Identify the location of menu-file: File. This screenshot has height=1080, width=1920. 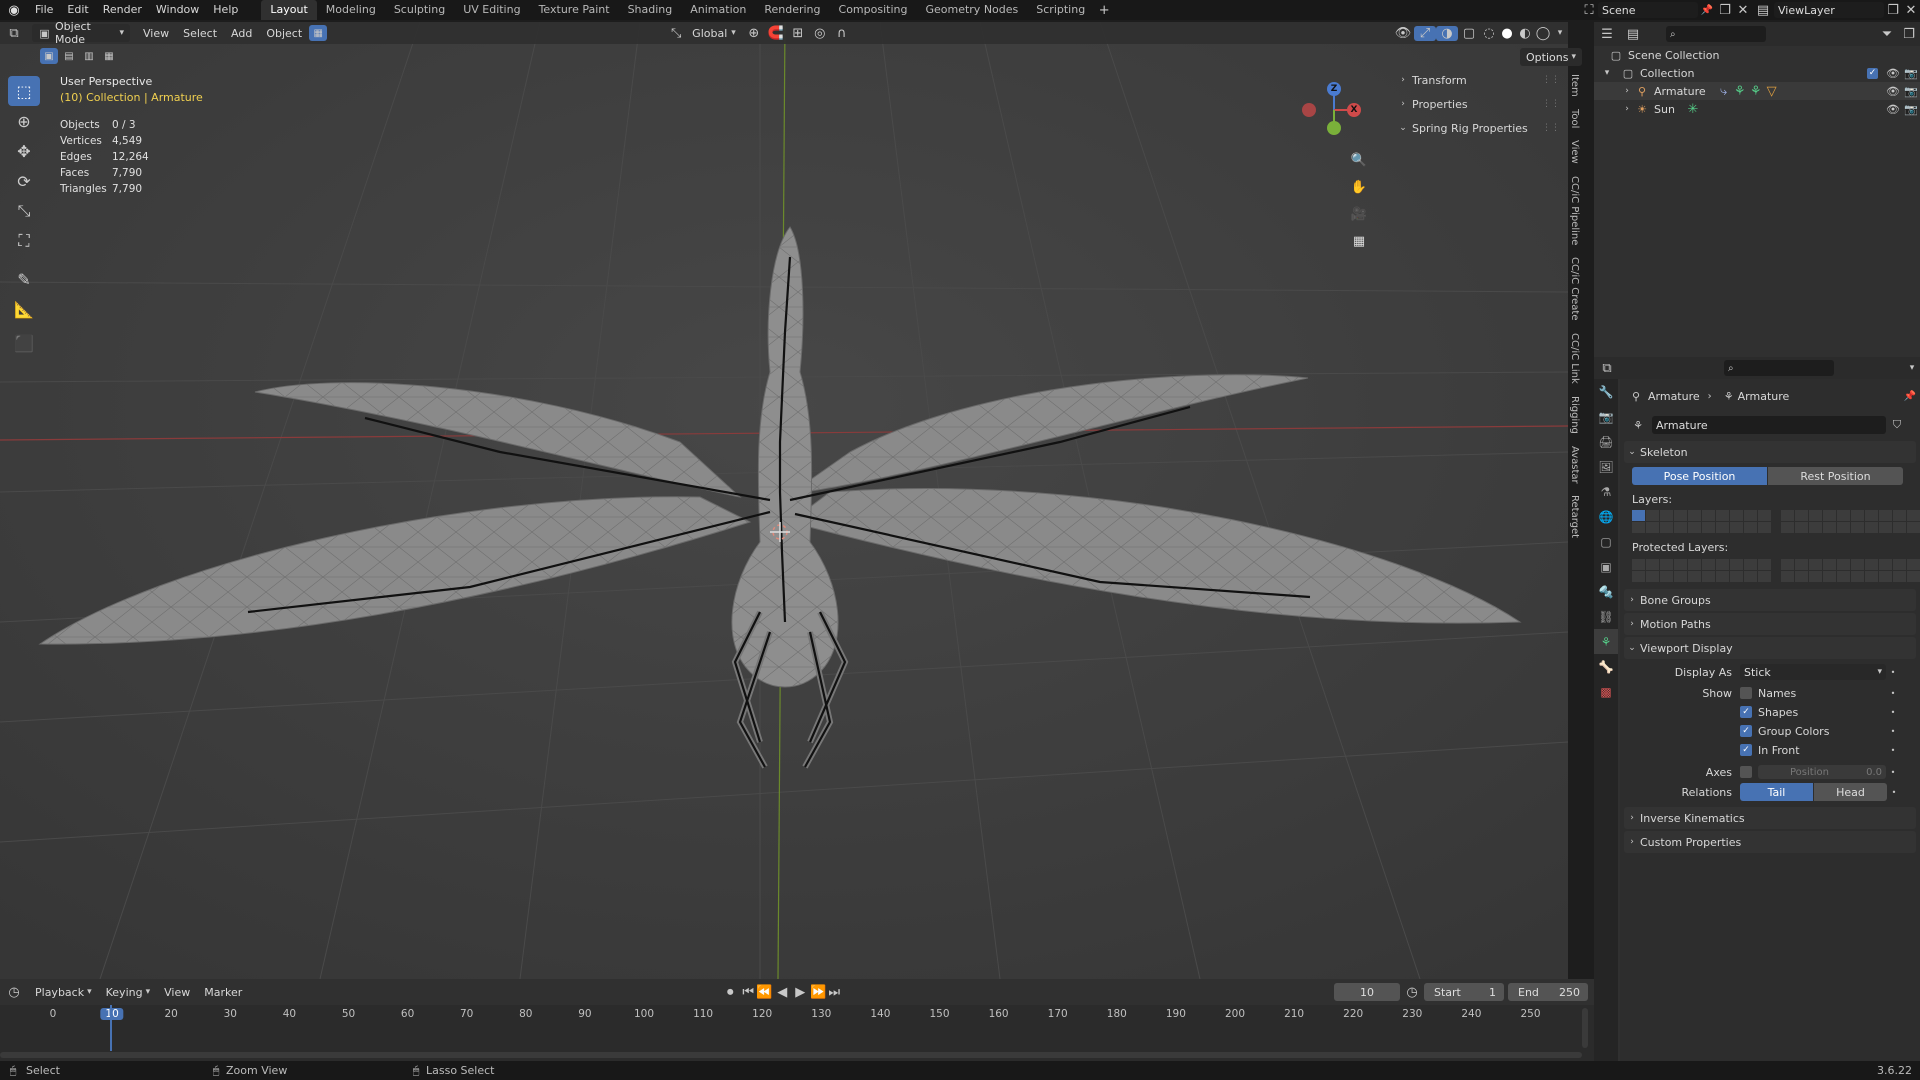
(44, 10).